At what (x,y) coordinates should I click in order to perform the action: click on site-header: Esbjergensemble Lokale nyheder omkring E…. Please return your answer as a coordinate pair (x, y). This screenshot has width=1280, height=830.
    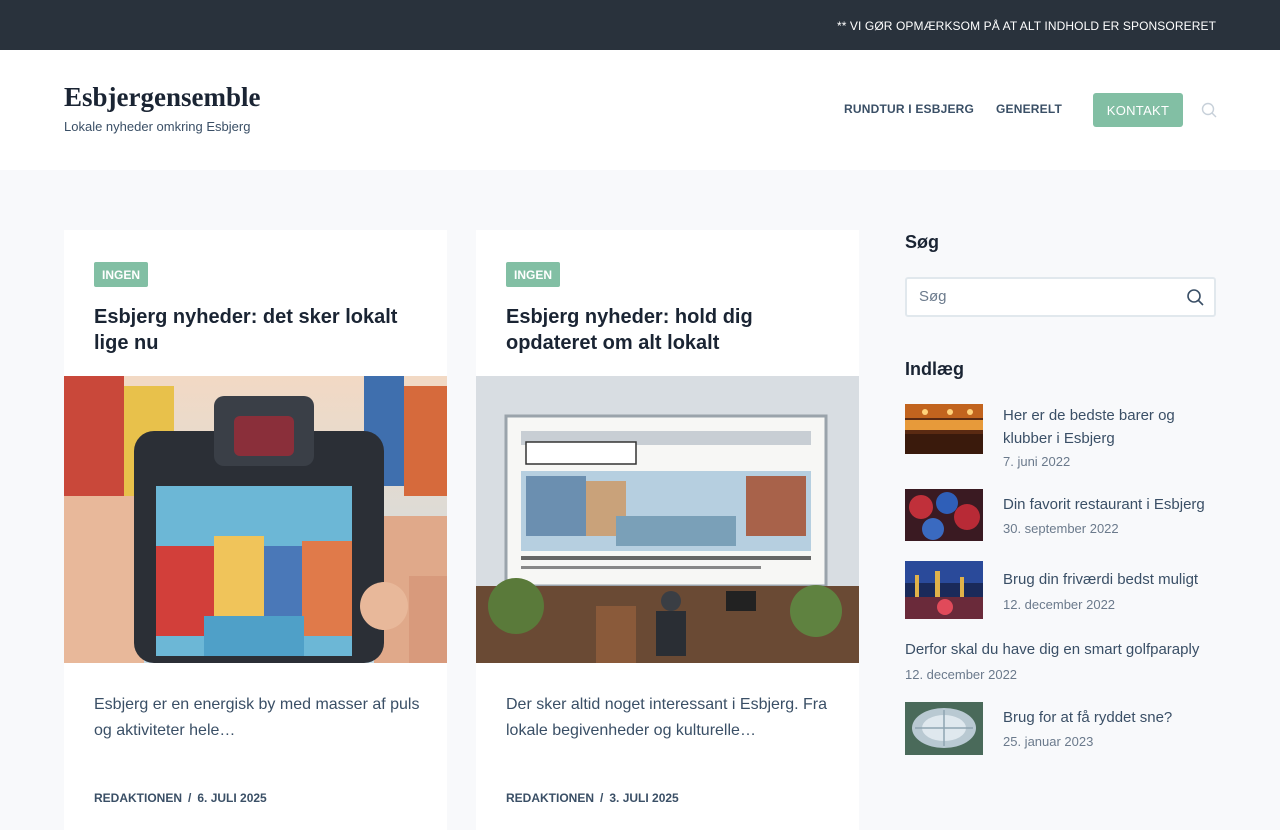
    Looking at the image, I should click on (640, 110).